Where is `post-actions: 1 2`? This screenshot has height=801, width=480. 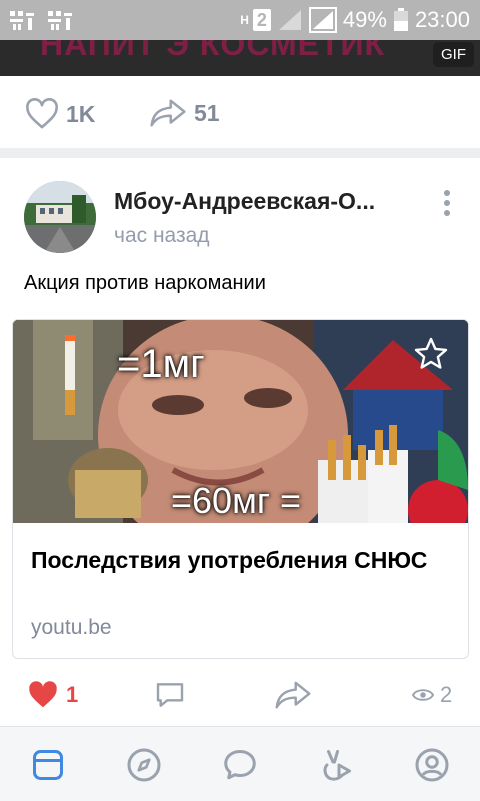 post-actions: 1 2 is located at coordinates (240, 698).